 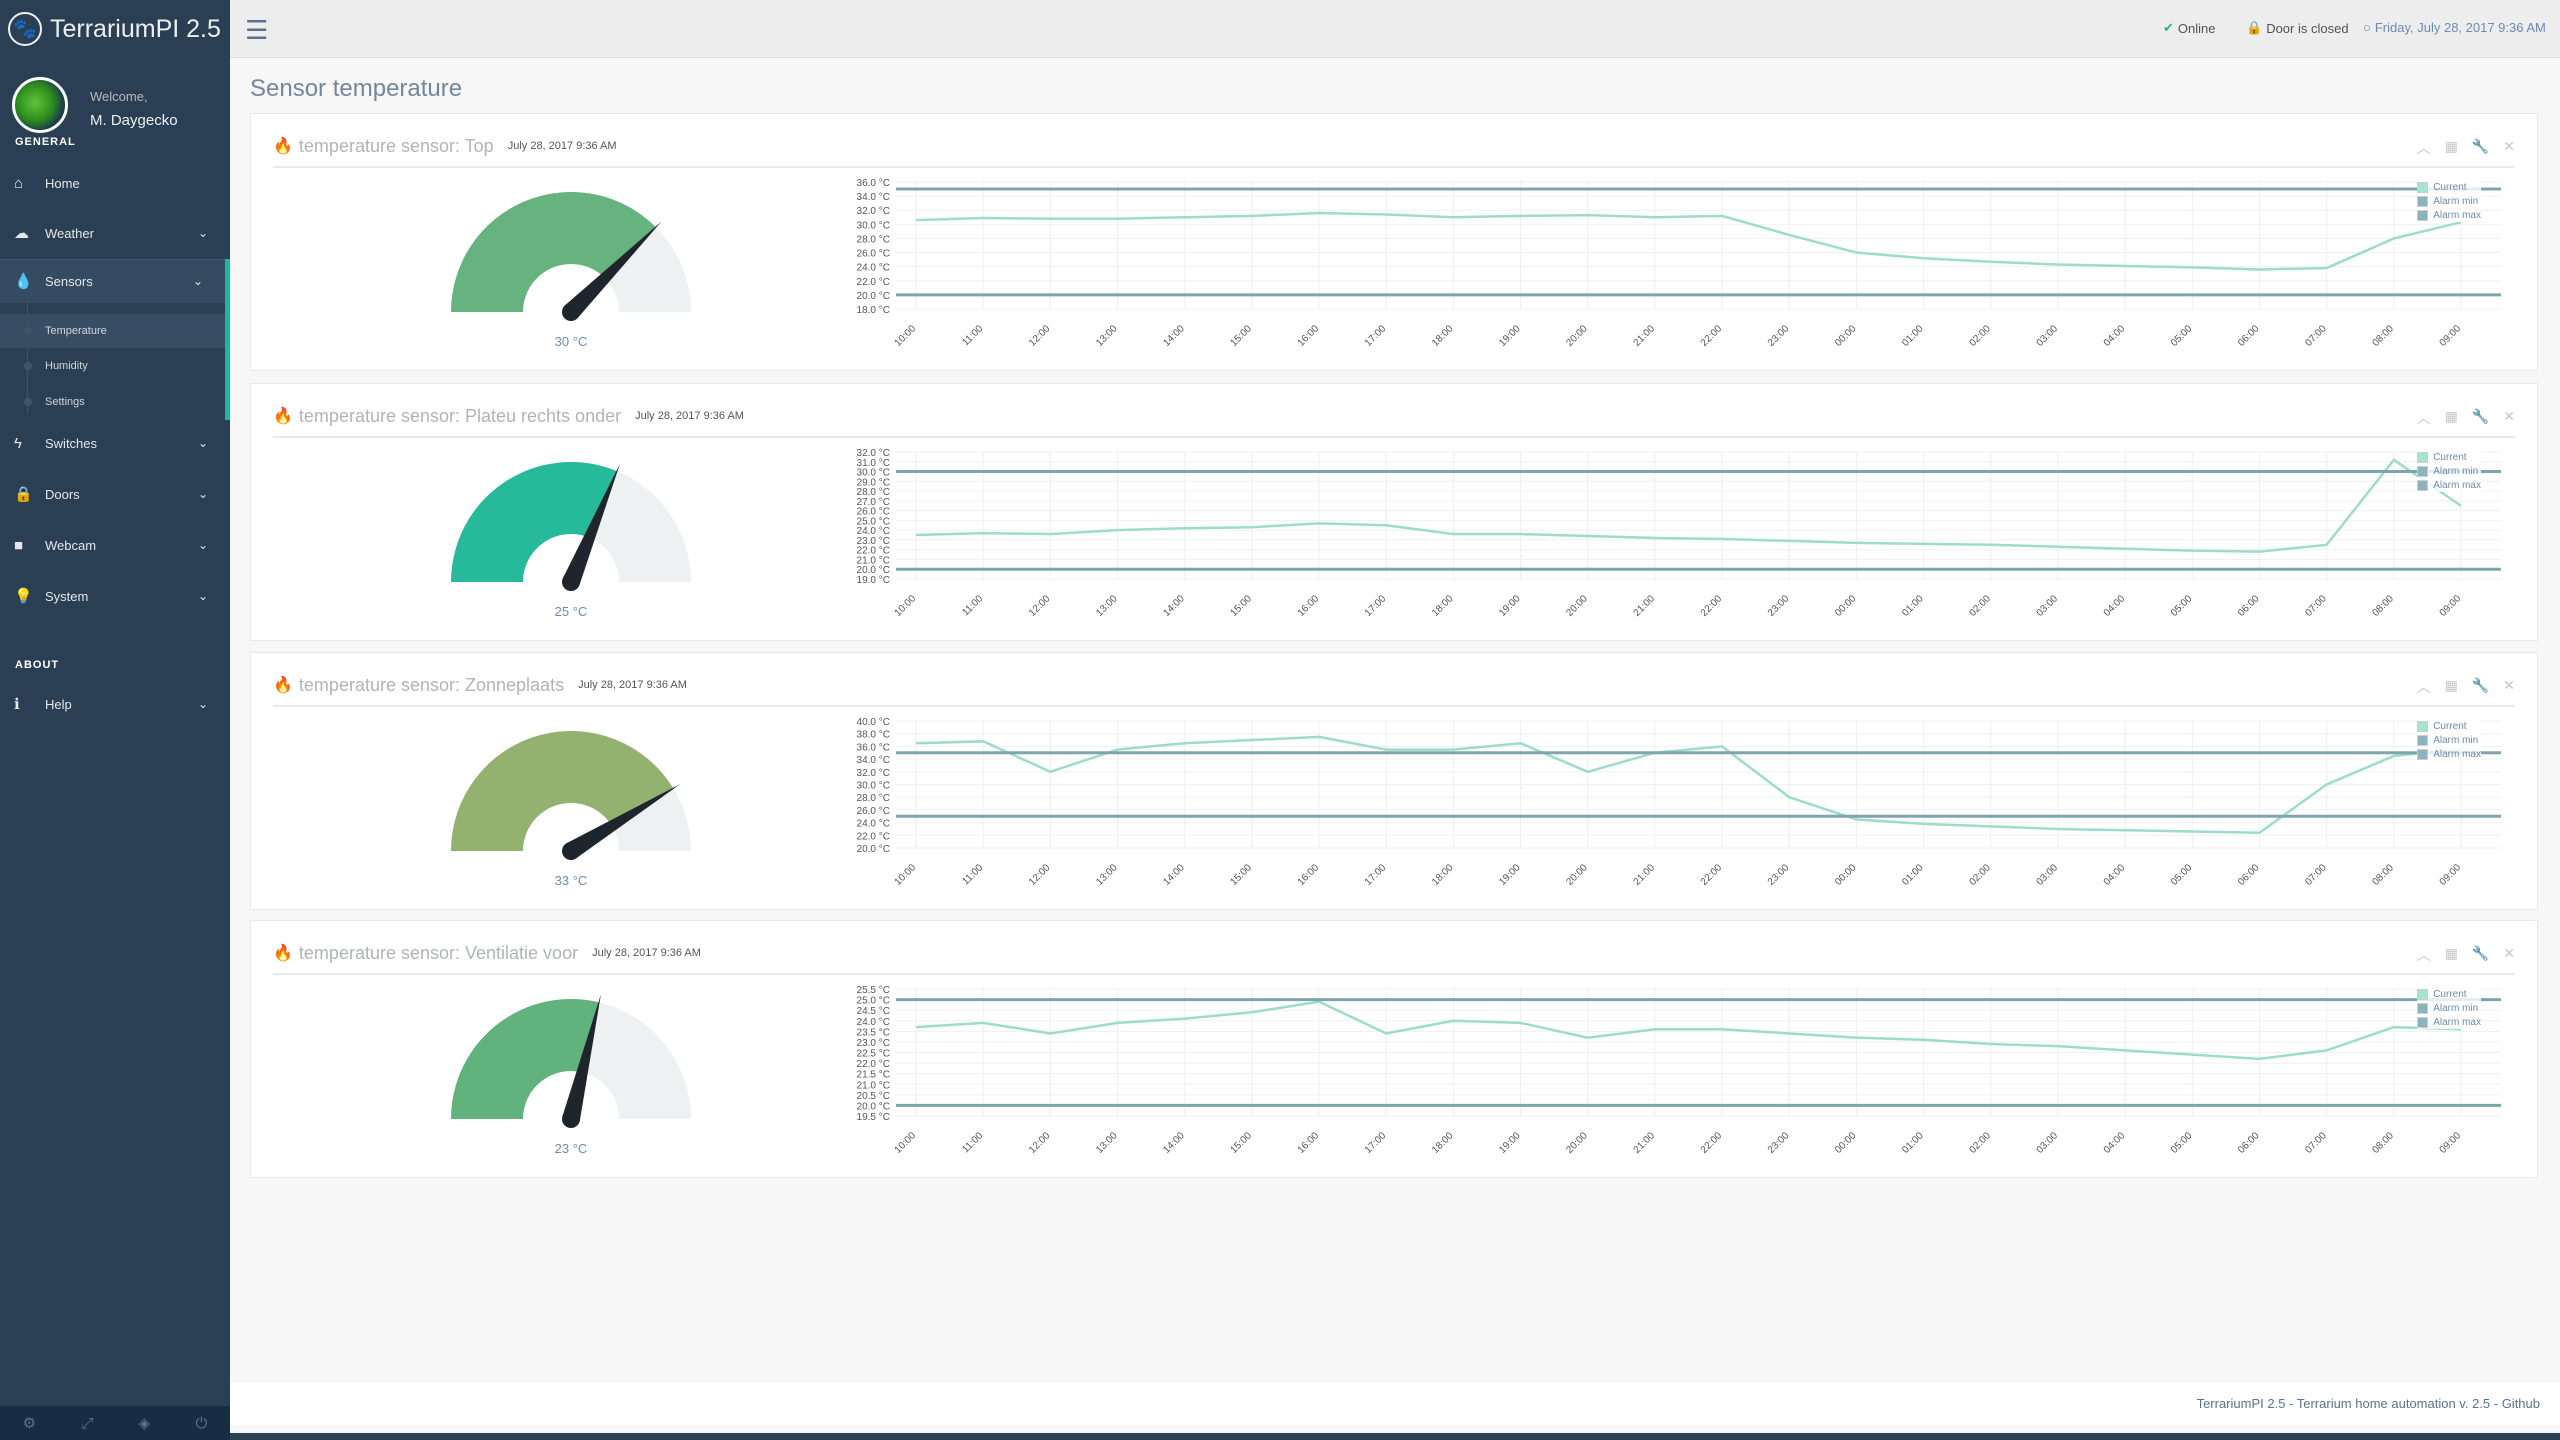 What do you see at coordinates (37, 665) in the screenshot?
I see `section-about: ABOUT` at bounding box center [37, 665].